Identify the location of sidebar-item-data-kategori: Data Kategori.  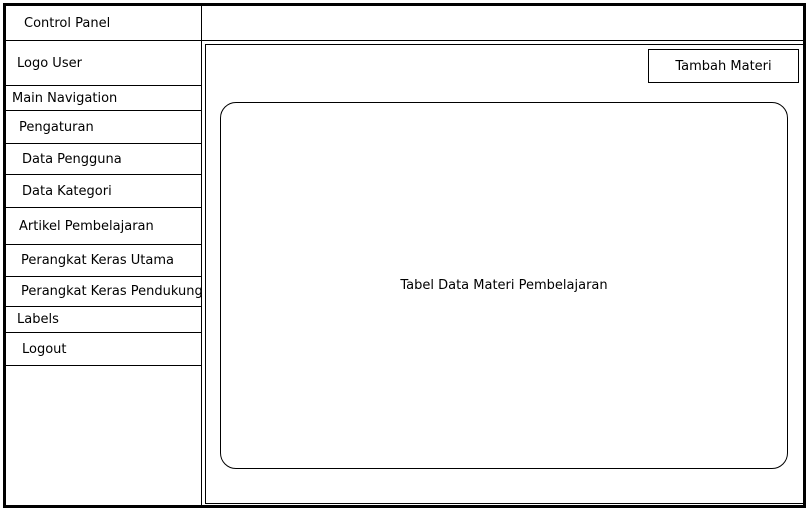
(103, 191).